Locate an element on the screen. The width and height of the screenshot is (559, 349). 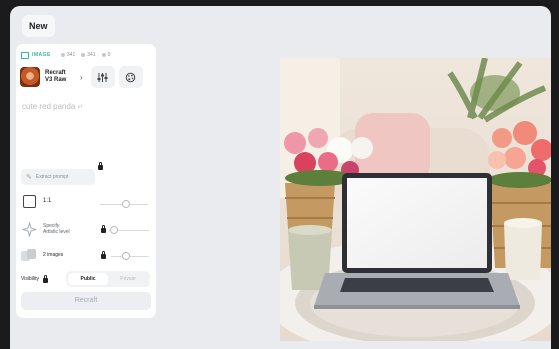
prompt-text: cute red panda is located at coordinates (49, 106).